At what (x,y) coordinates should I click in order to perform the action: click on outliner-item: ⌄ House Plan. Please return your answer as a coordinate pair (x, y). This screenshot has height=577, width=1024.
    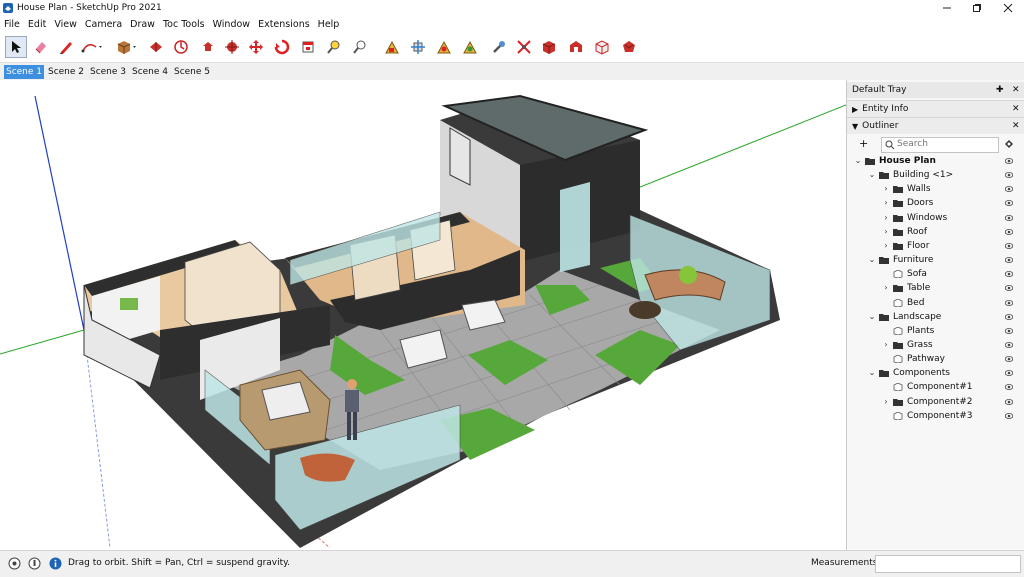
    Looking at the image, I should click on (935, 161).